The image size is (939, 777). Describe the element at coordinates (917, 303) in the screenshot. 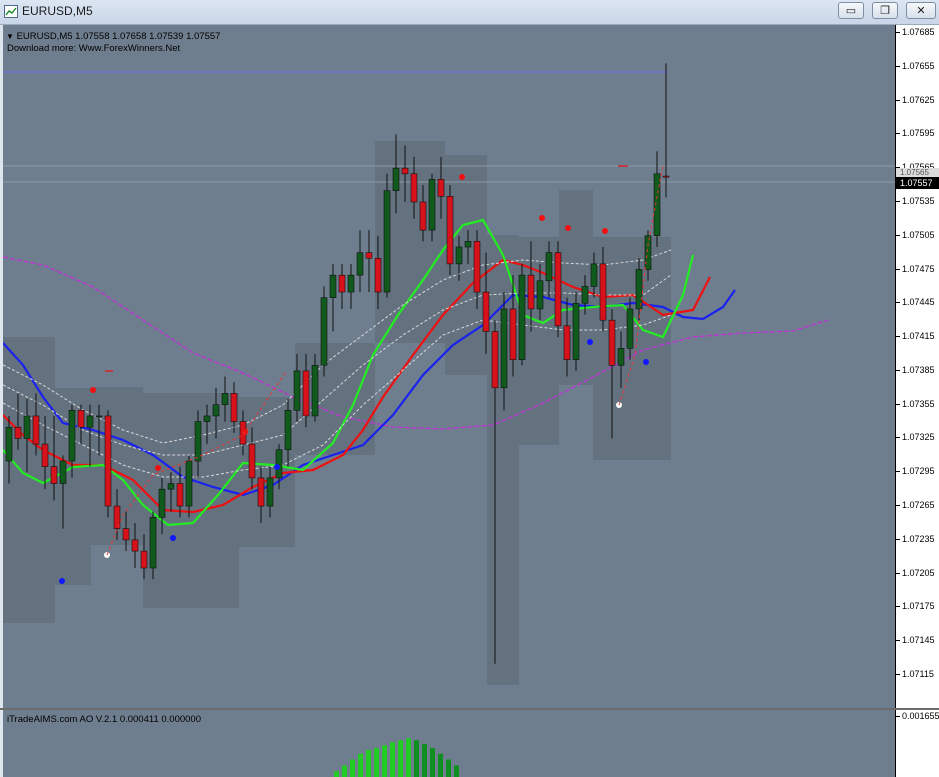

I see `price-axis-tick: 1.07445` at that location.